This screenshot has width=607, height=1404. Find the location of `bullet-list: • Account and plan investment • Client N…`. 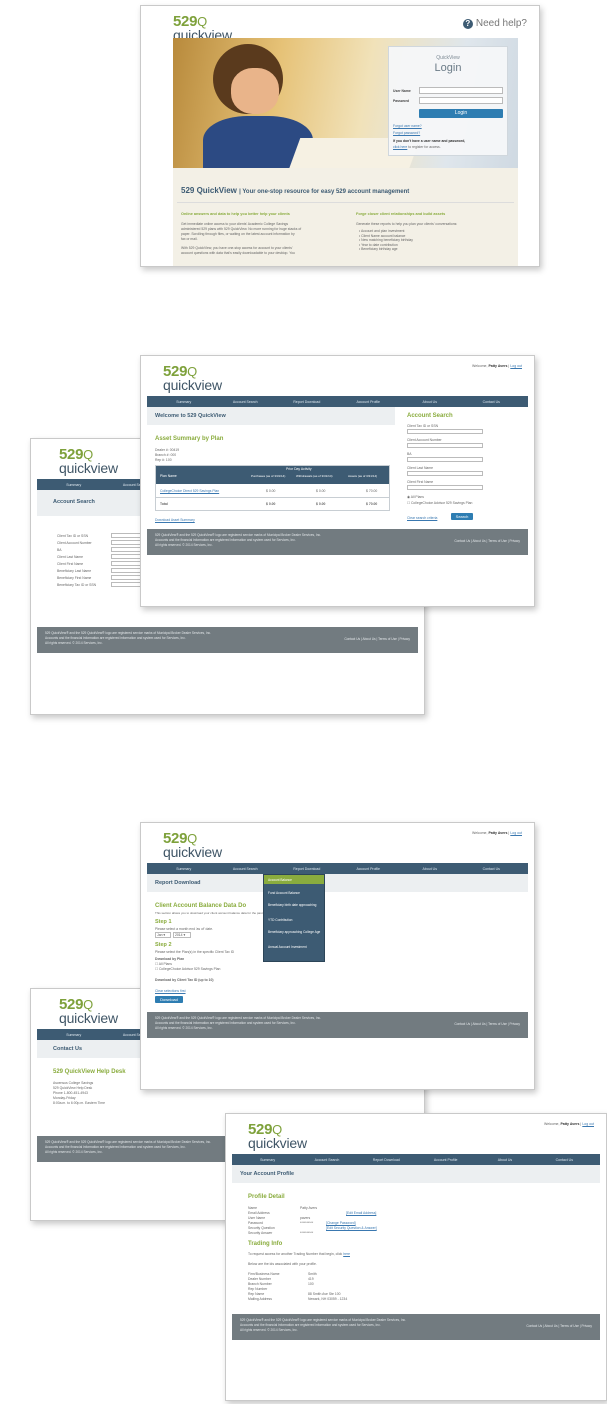

bullet-list: • Account and plan investment • Client N… is located at coordinates (386, 240).